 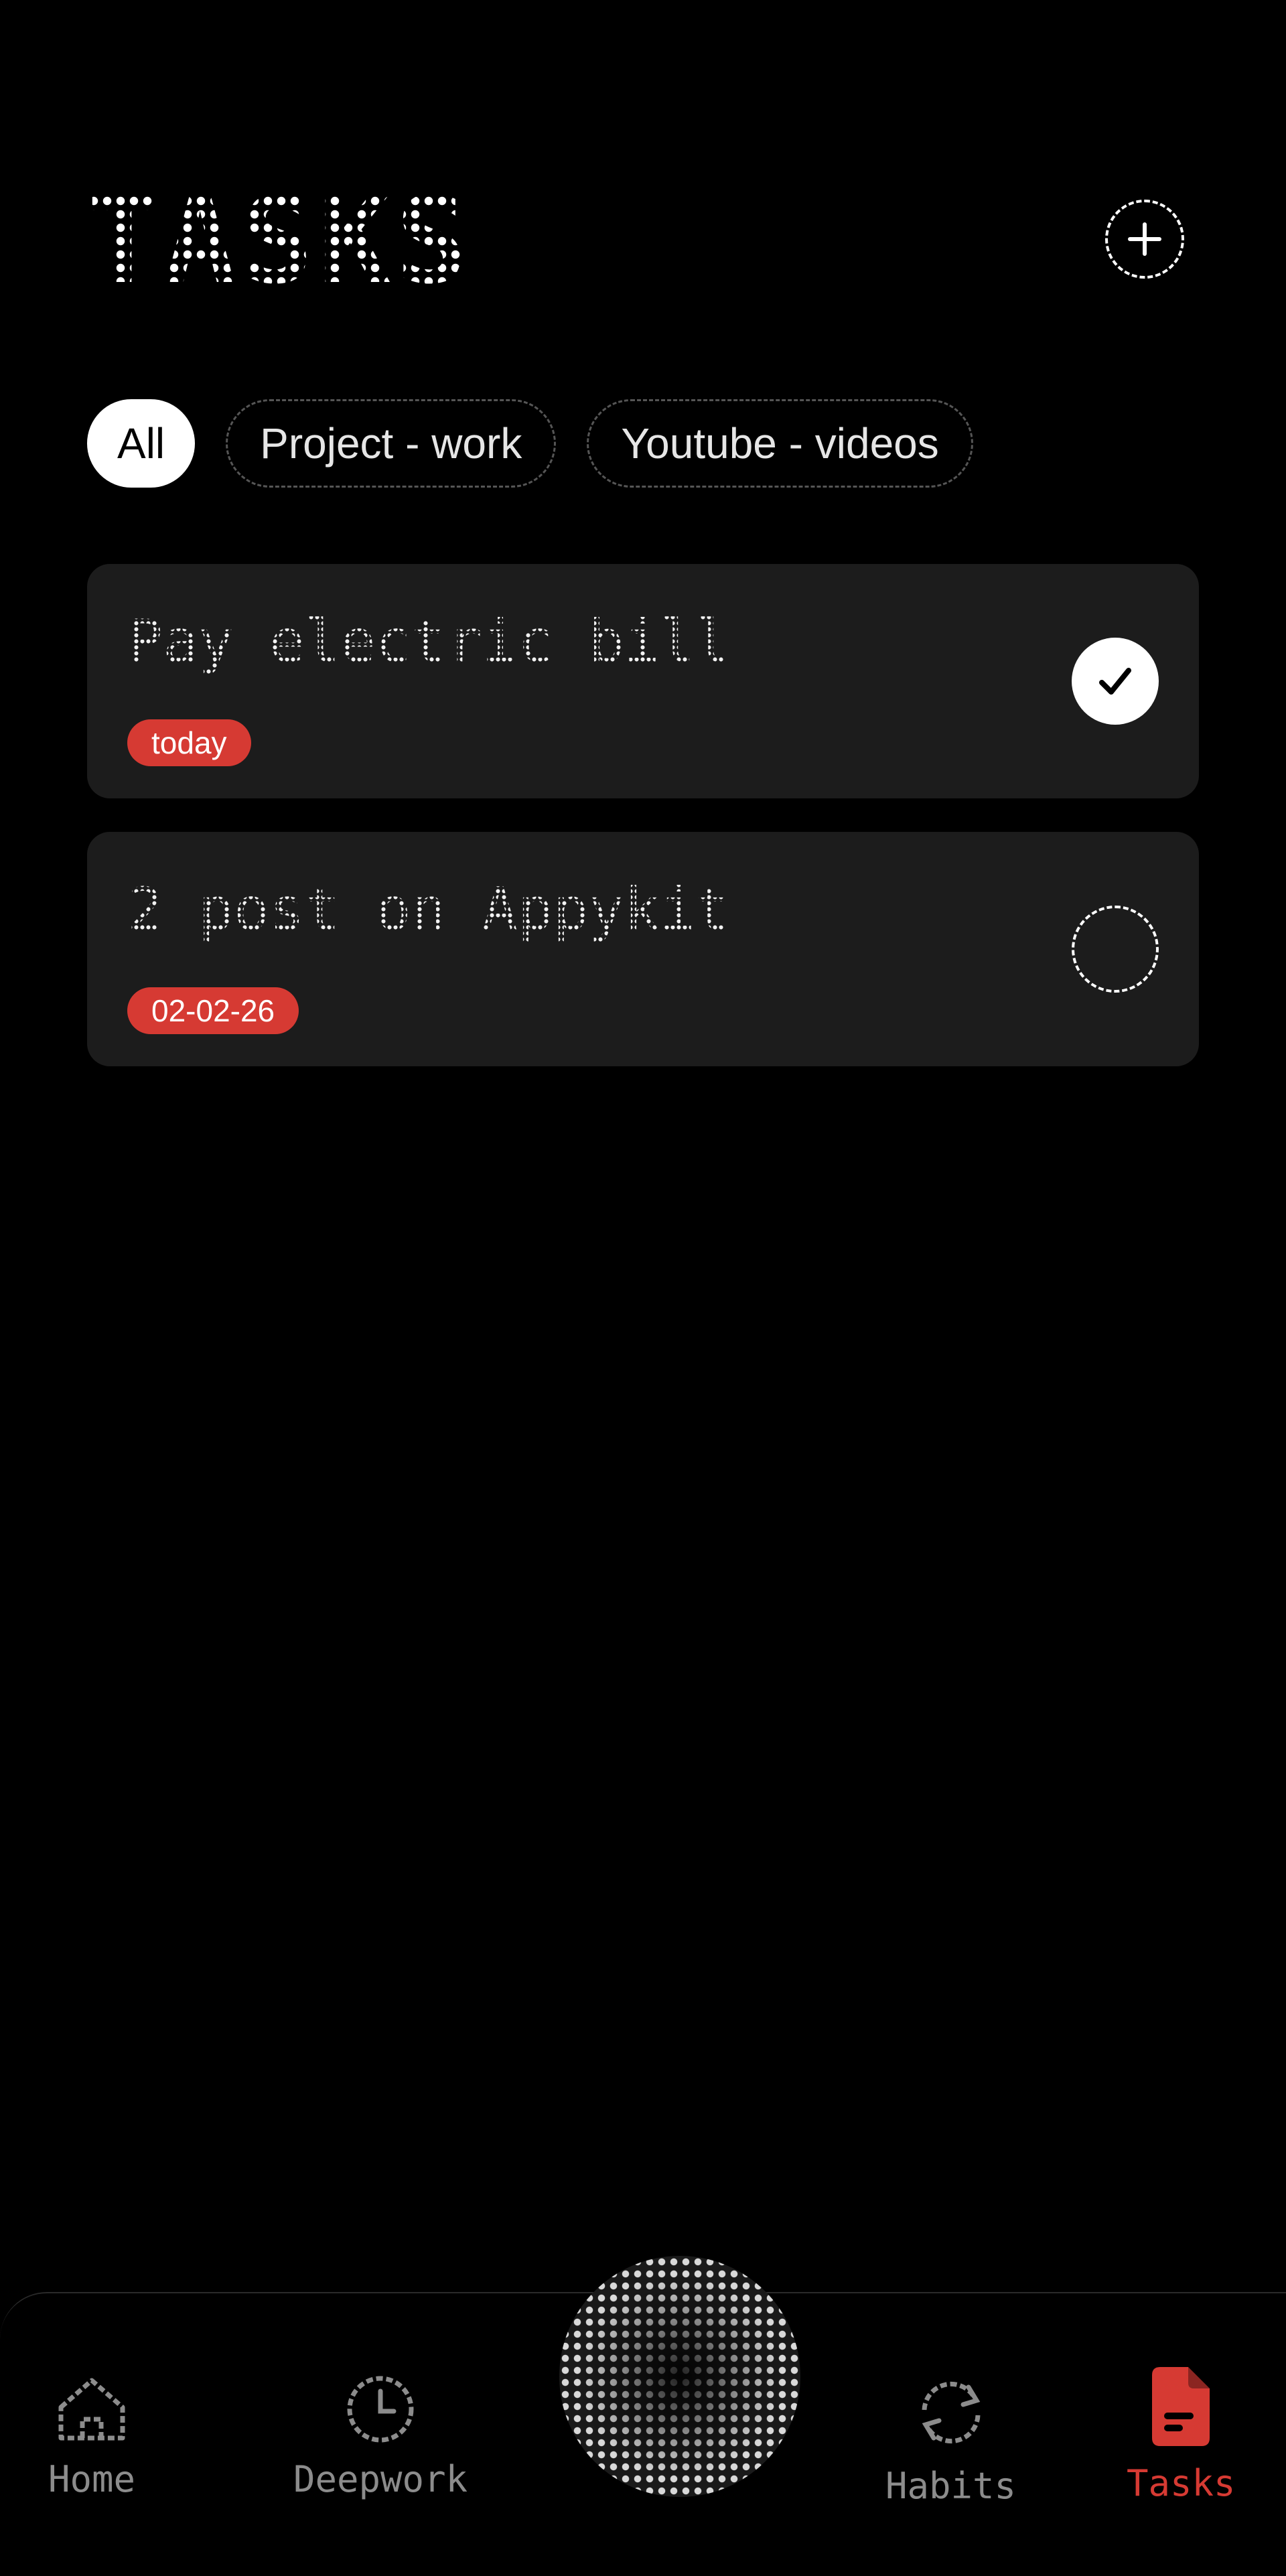 What do you see at coordinates (380, 2409) in the screenshot?
I see `clock-icon` at bounding box center [380, 2409].